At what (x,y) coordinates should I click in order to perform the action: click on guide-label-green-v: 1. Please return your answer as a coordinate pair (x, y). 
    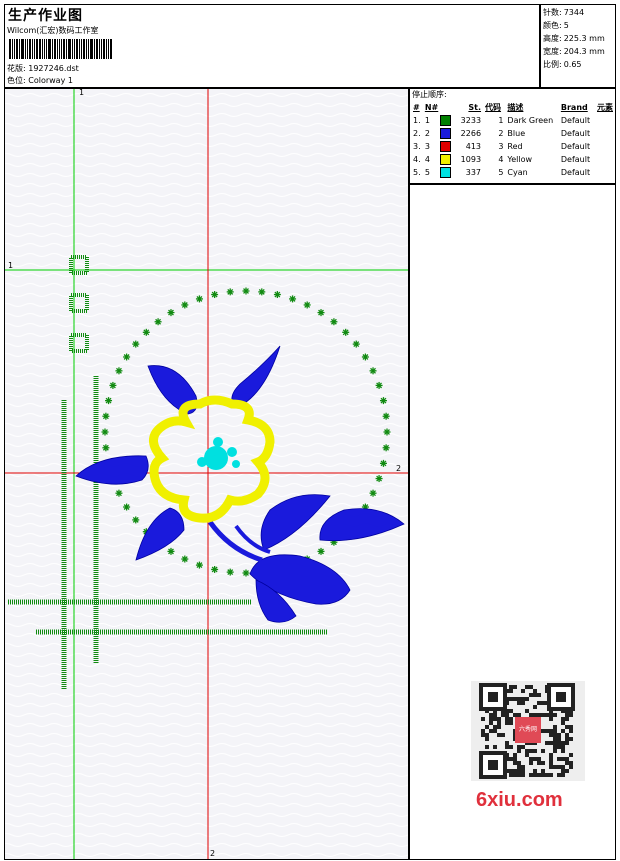
    Looking at the image, I should click on (81, 92).